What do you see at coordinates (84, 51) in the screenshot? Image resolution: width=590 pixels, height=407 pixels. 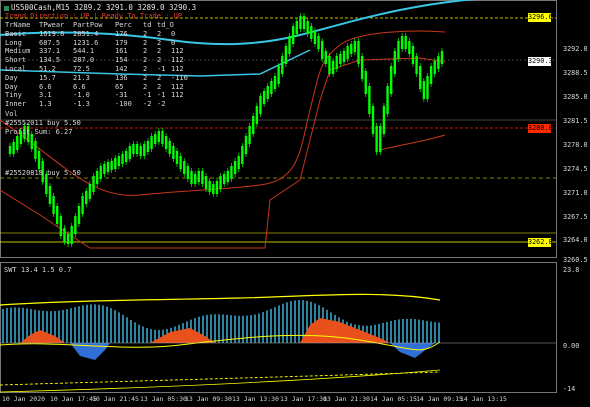 I see `stats-cell: 544.1` at bounding box center [84, 51].